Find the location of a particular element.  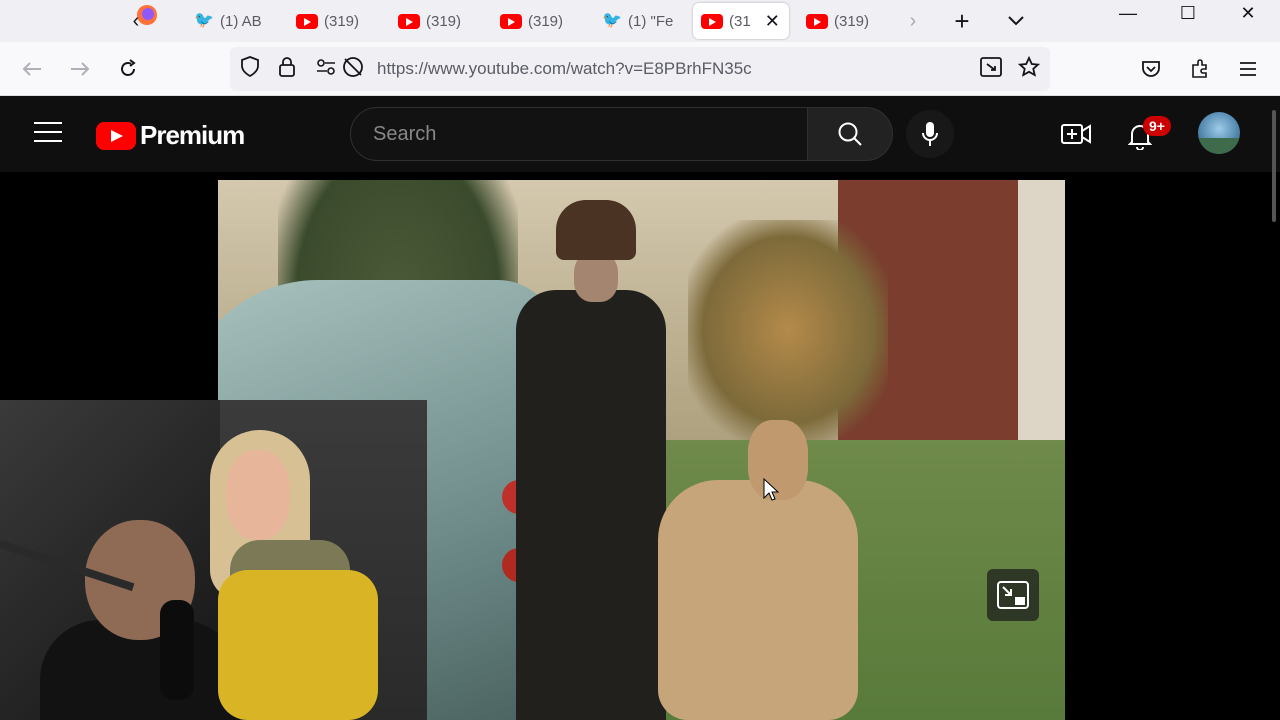

bookmark-star-icon is located at coordinates (1029, 69).